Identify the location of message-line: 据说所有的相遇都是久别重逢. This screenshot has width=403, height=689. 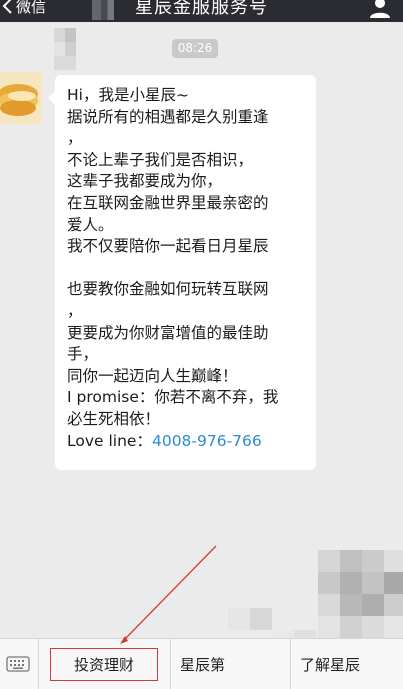
(168, 116).